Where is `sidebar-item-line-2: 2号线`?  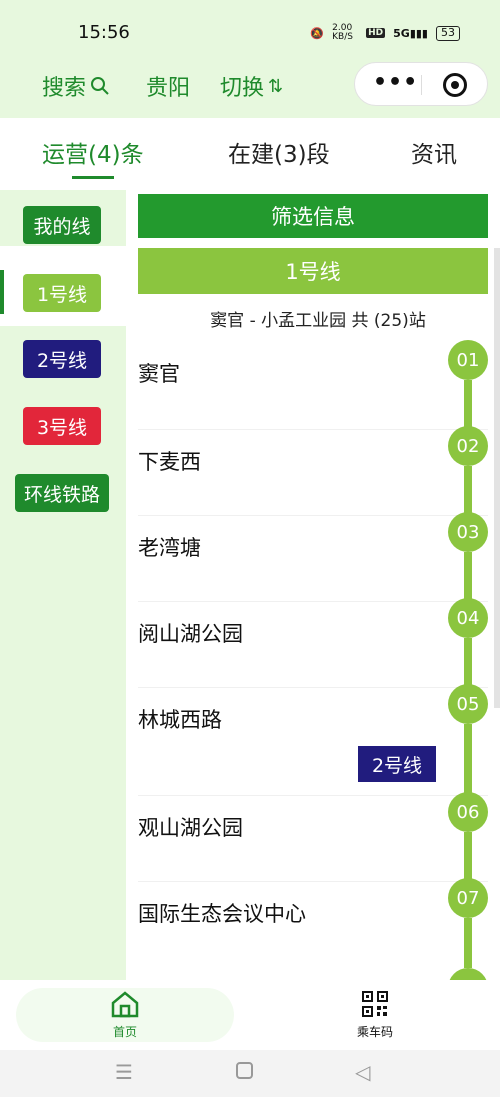
sidebar-item-line-2: 2号线 is located at coordinates (62, 359).